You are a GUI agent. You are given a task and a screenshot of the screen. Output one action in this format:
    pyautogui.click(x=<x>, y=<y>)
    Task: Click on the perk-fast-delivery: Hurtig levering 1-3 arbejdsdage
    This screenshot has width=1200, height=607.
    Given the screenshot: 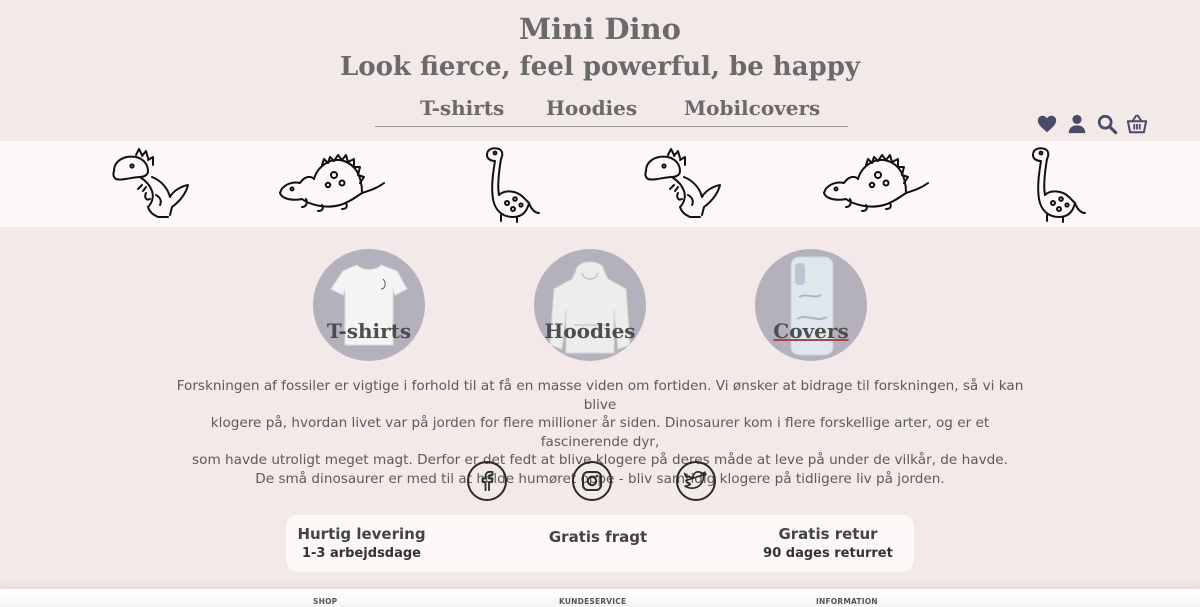 What is the action you would take?
    pyautogui.click(x=361, y=543)
    